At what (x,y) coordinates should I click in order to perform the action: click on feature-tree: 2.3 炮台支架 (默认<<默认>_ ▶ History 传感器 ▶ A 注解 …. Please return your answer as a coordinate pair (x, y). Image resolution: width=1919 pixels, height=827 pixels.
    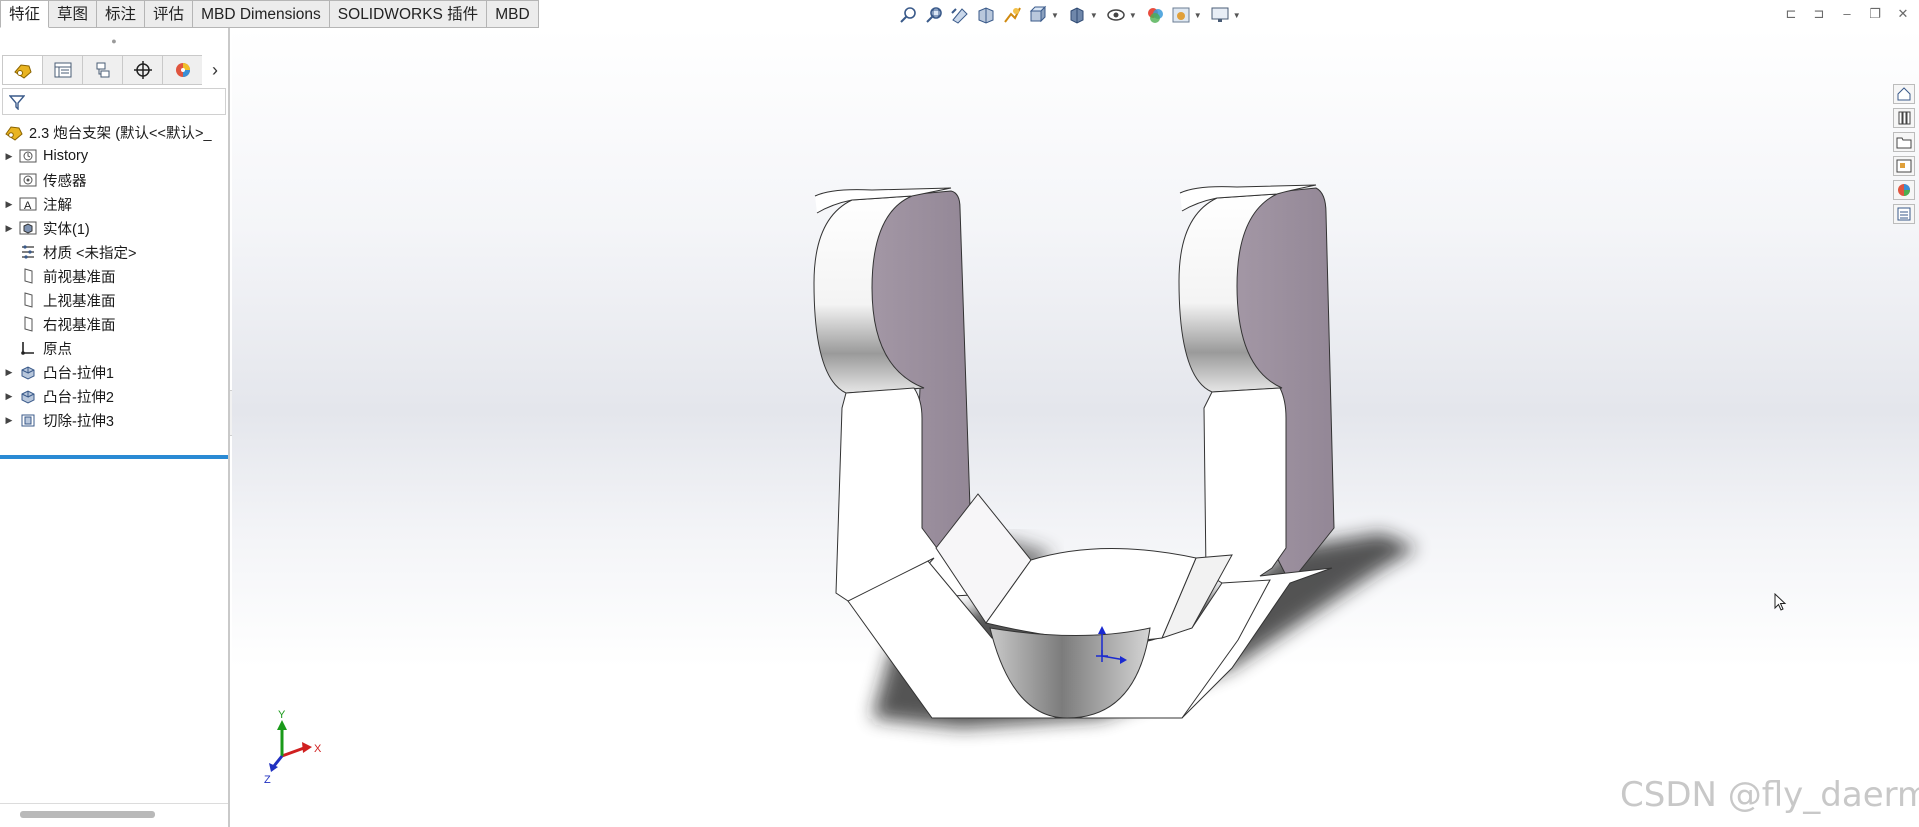
    Looking at the image, I should click on (114, 276).